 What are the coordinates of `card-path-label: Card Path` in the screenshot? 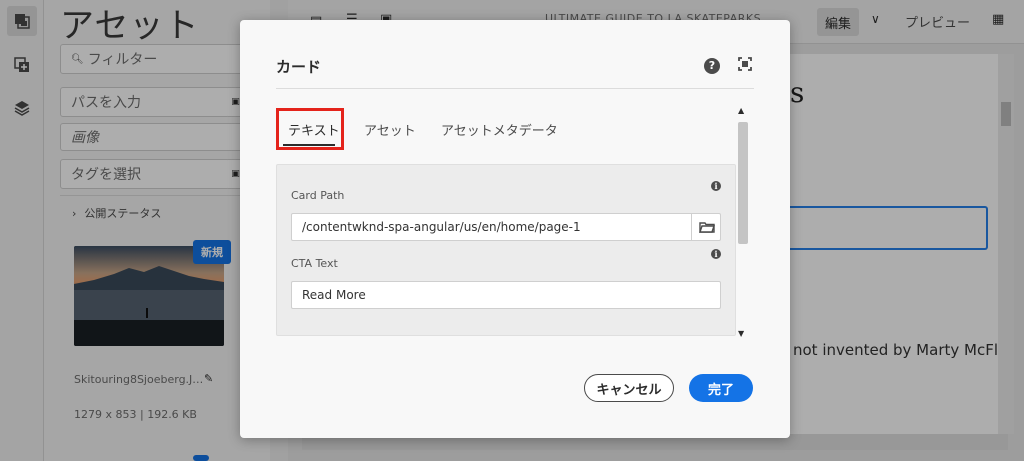 It's located at (318, 195).